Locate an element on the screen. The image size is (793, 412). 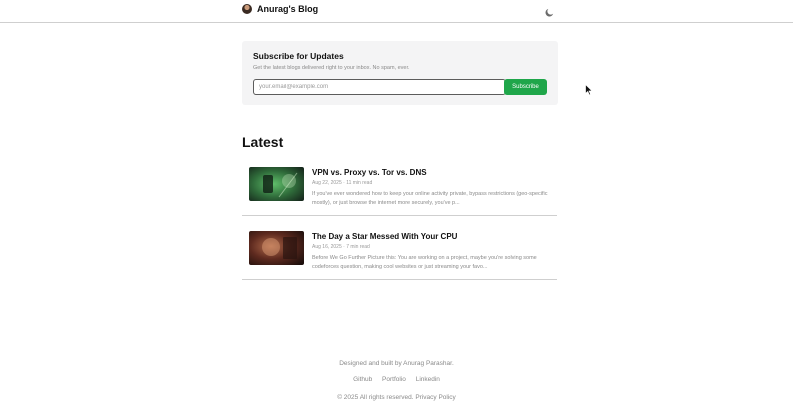
footer-link-linkedin: Linkedin is located at coordinates (428, 379).